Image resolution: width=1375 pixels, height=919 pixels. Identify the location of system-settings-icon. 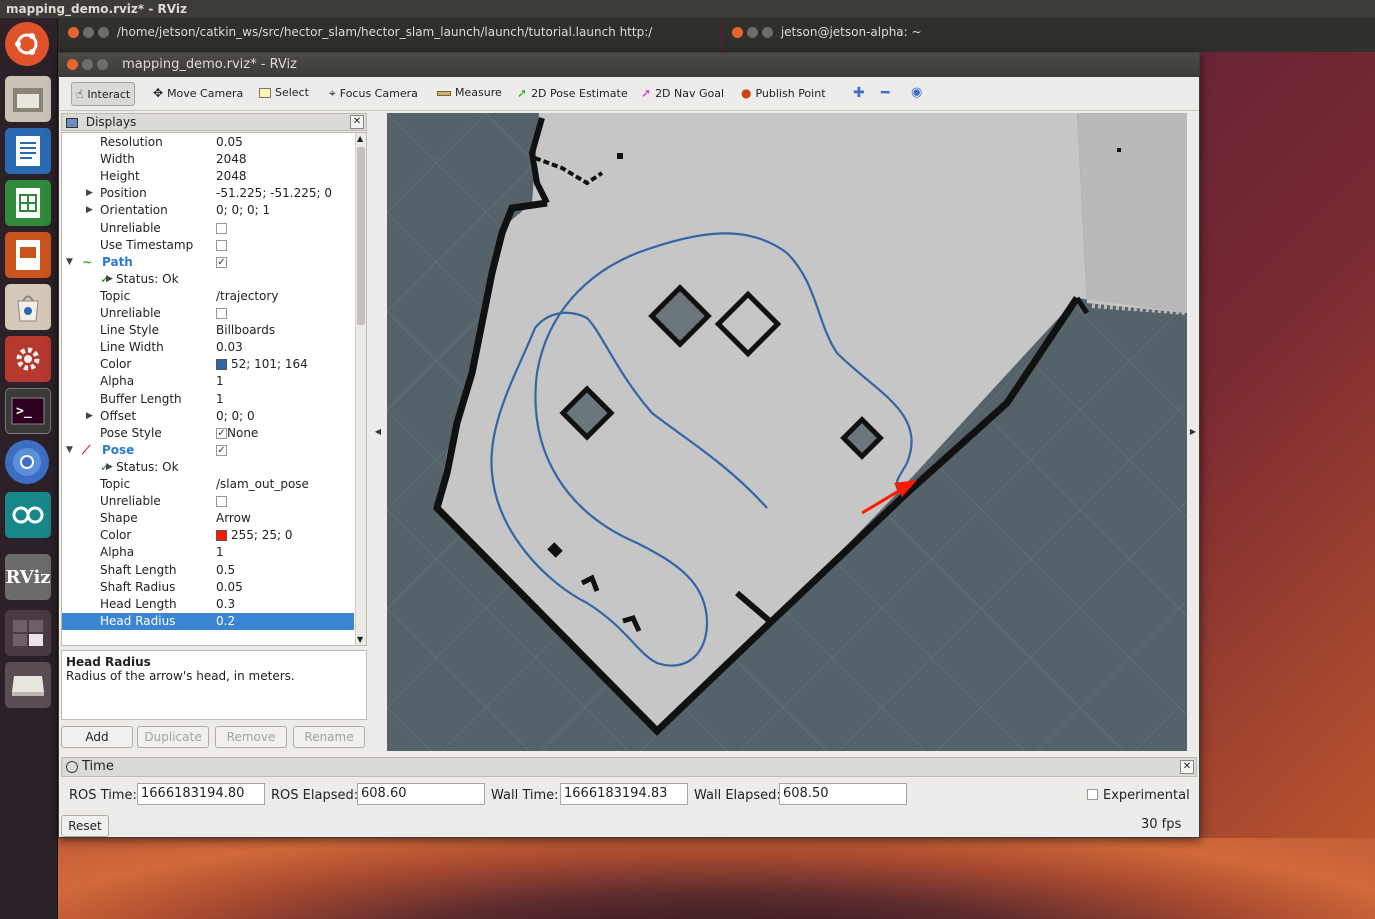
(28, 359).